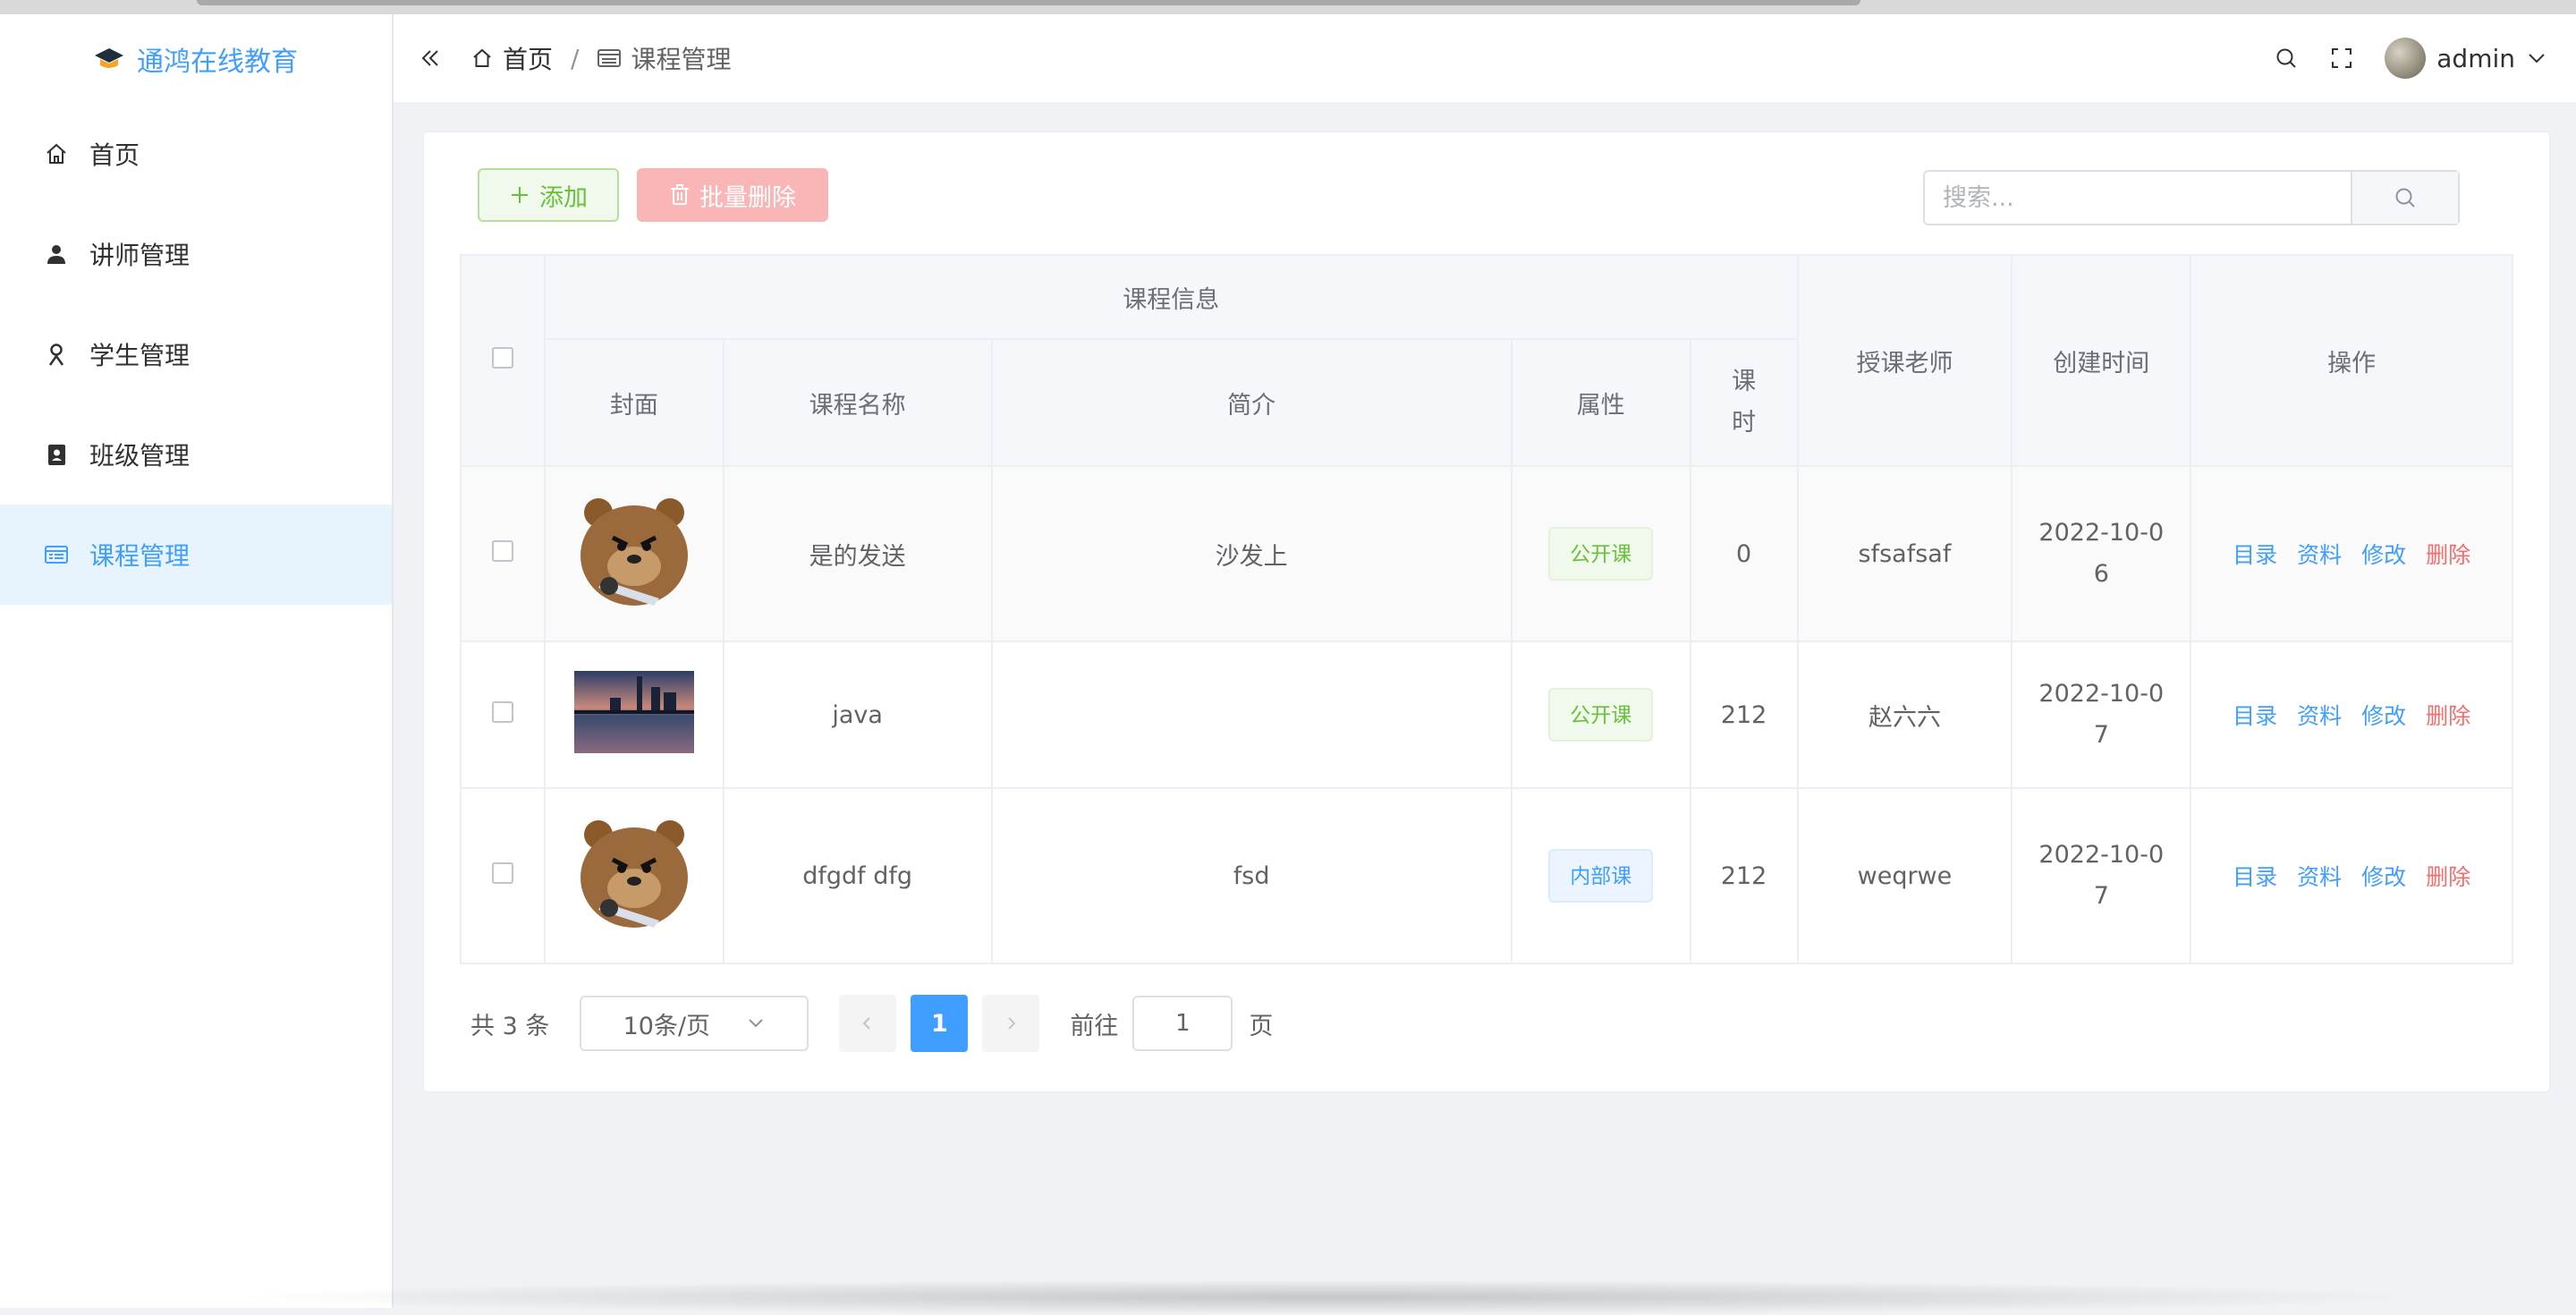 This screenshot has width=2576, height=1315. I want to click on chevron-right-icon, so click(1012, 1023).